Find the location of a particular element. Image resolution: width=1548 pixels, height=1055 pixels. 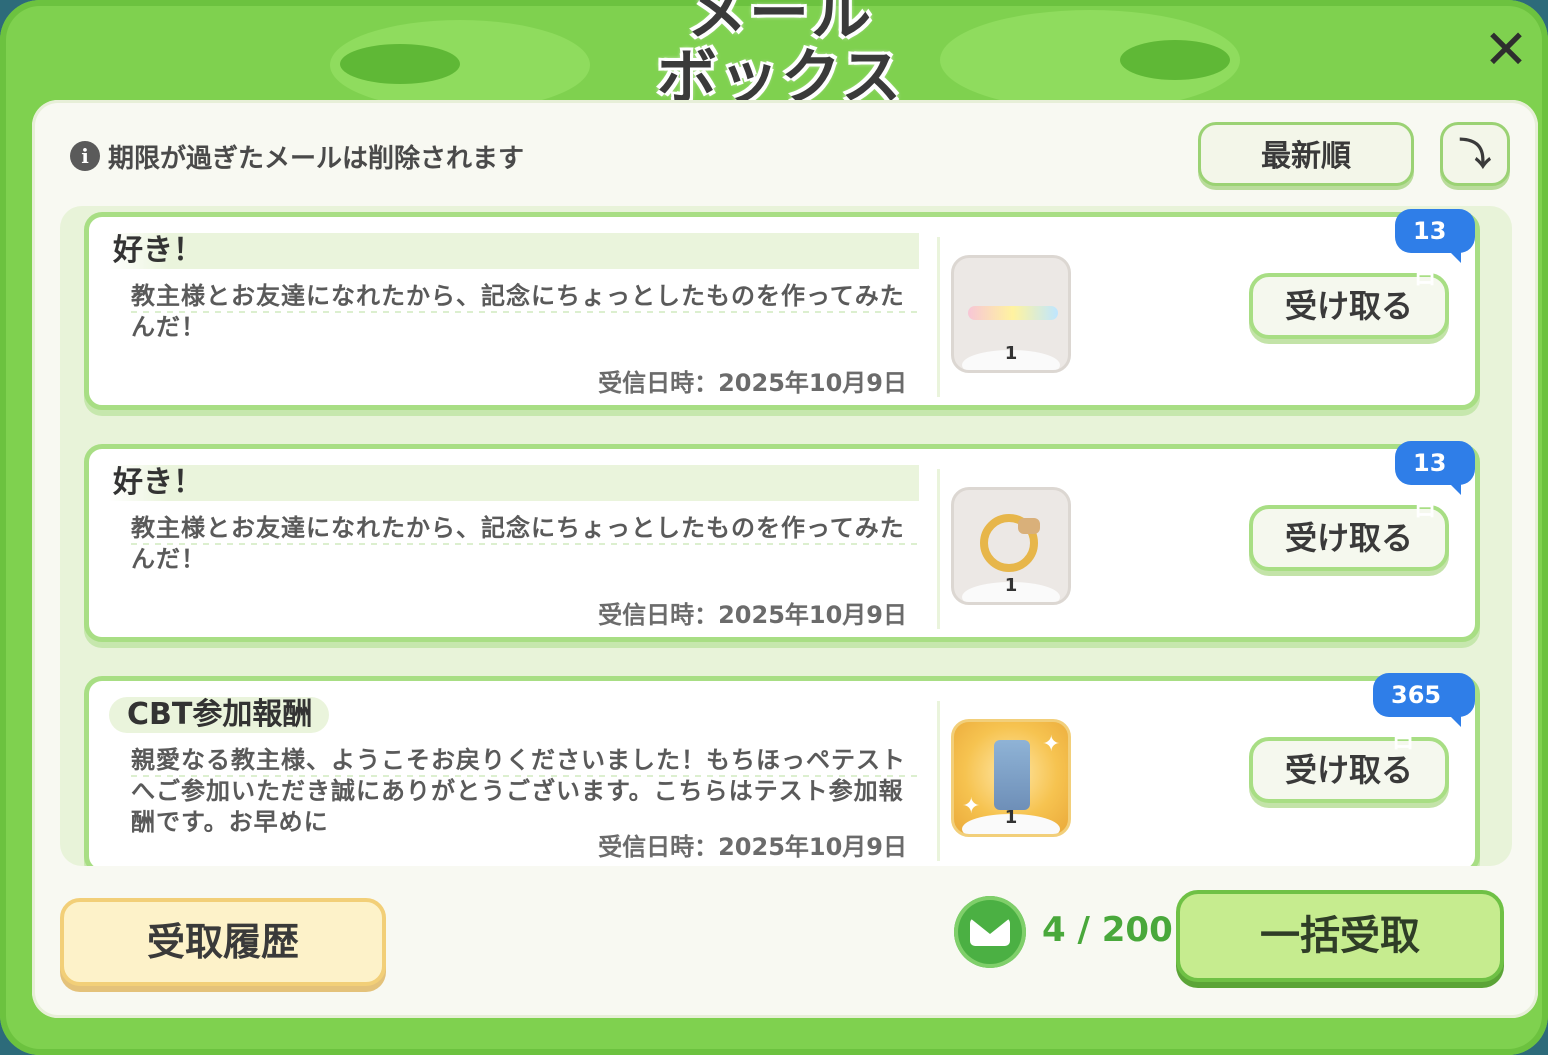

mail-icon is located at coordinates (990, 932).